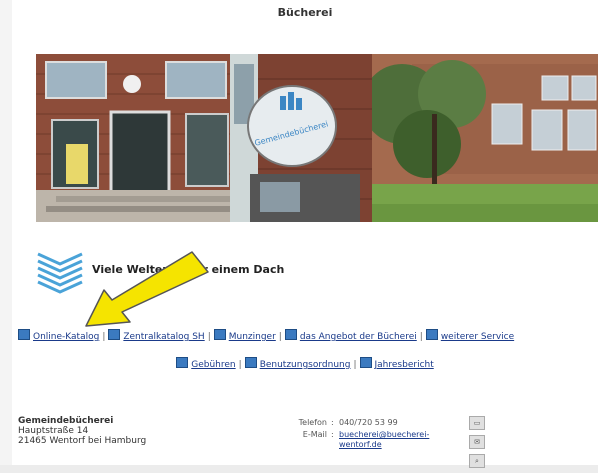 This screenshot has height=473, width=598. Describe the element at coordinates (368, 422) in the screenshot. I see `phone-value: 040/720 53 99` at that location.